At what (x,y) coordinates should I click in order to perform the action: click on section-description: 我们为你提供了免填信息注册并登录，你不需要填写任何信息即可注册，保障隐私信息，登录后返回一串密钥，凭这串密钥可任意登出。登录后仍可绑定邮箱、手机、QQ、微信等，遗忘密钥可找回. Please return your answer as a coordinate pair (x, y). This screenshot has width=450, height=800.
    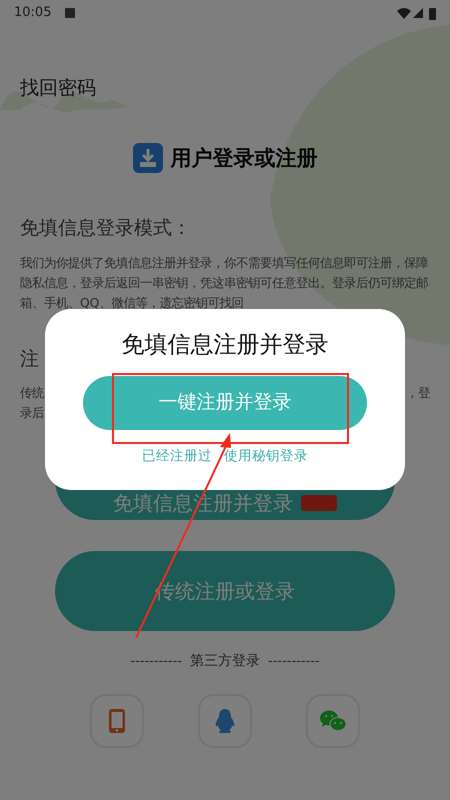
    Looking at the image, I should click on (224, 283).